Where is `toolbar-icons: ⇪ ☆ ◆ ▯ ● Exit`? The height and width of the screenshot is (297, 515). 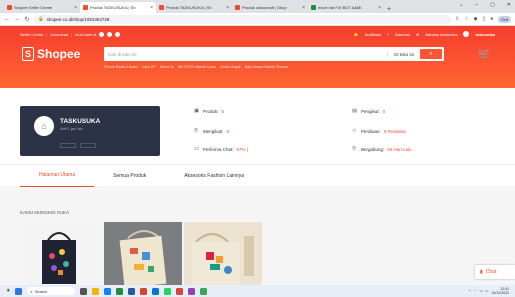
toolbar-icons: ⇪ ☆ ◆ ▯ ● Exit is located at coordinates (483, 19).